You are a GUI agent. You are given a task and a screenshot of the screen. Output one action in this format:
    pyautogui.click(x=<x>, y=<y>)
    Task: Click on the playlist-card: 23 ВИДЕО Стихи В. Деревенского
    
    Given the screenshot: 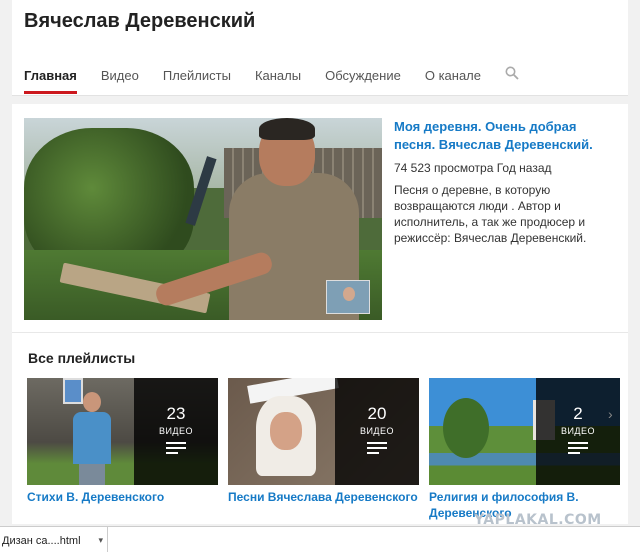 What is the action you would take?
    pyautogui.click(x=122, y=441)
    